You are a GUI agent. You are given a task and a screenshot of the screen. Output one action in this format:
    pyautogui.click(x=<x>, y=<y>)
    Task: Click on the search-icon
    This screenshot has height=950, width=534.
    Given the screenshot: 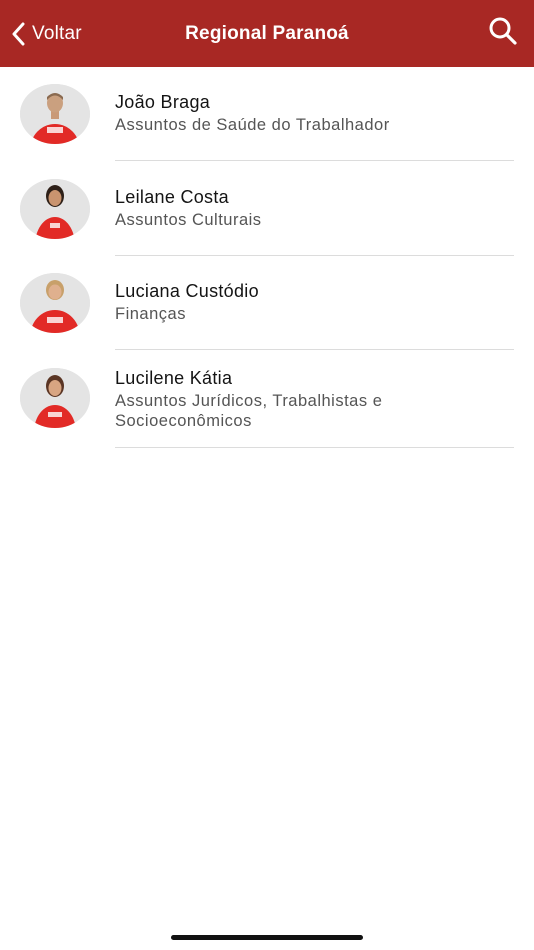 What is the action you would take?
    pyautogui.click(x=503, y=33)
    